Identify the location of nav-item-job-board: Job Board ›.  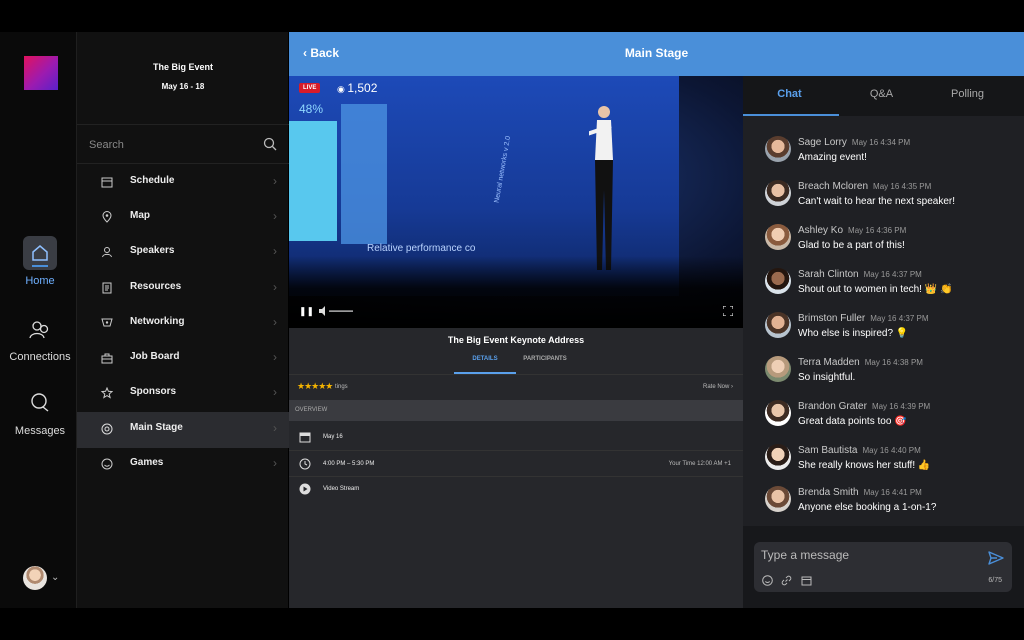
(183, 359).